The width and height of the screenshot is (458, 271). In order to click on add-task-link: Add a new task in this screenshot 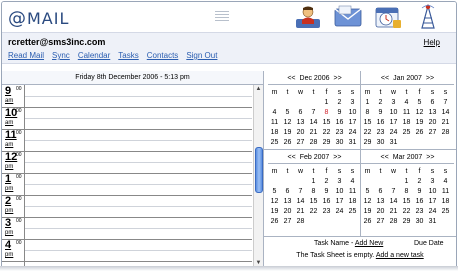, I will do `click(400, 255)`.